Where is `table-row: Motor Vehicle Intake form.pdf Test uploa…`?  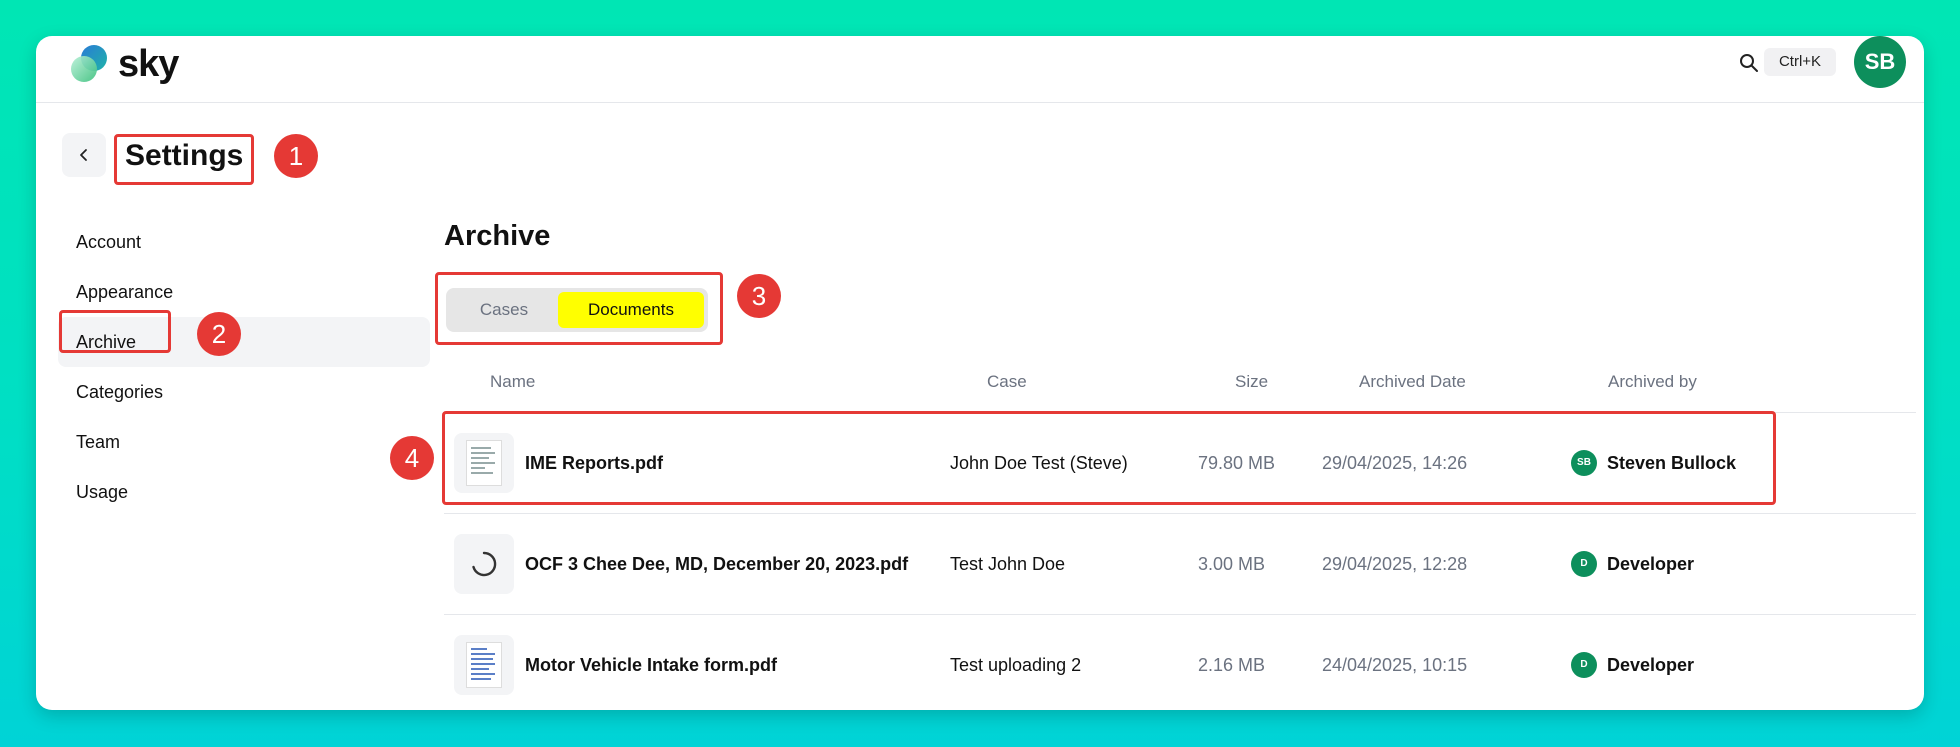
table-row: Motor Vehicle Intake form.pdf Test uploa… is located at coordinates (1180, 662).